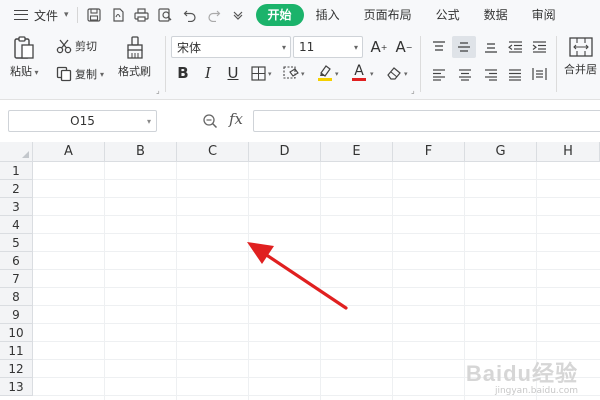 The height and width of the screenshot is (400, 600). What do you see at coordinates (24, 47) in the screenshot?
I see `paste-icon` at bounding box center [24, 47].